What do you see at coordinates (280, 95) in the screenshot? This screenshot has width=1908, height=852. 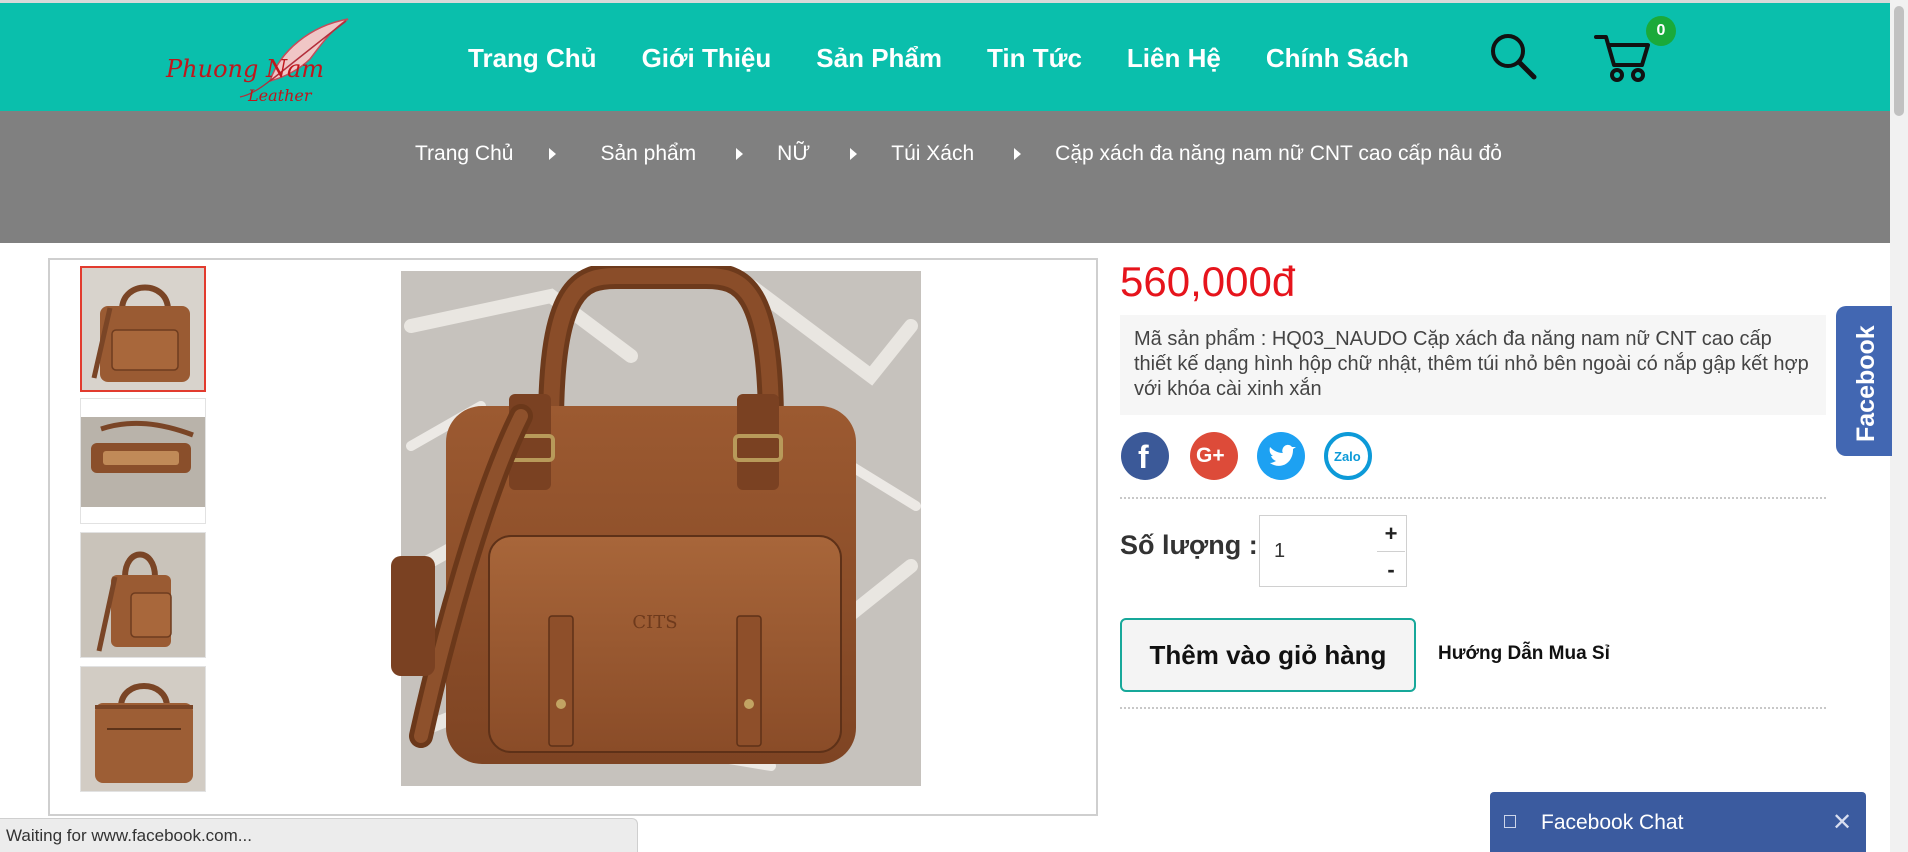 I see `logo-text-line2: Leather` at bounding box center [280, 95].